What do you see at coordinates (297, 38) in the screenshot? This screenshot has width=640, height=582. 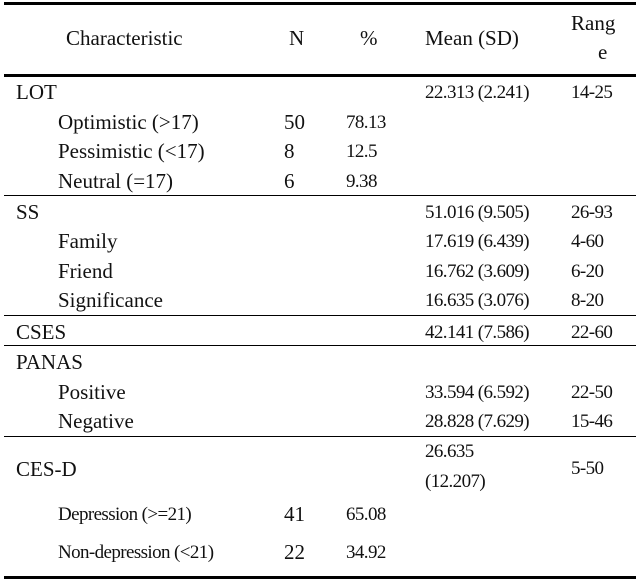 I see `header-n: N` at bounding box center [297, 38].